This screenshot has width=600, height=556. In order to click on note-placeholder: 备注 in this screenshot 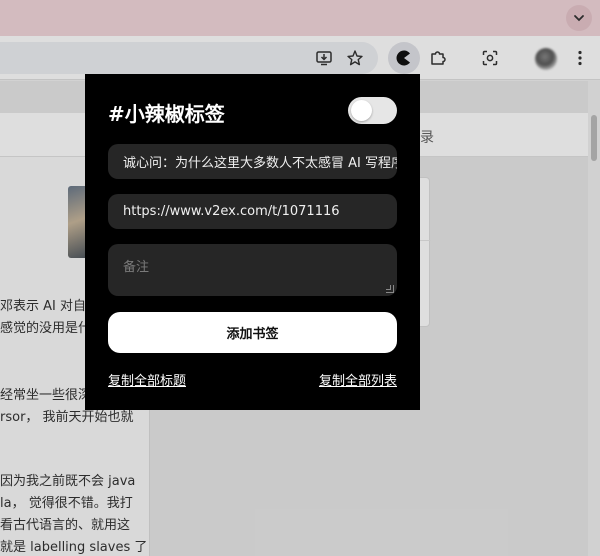, I will do `click(136, 267)`.